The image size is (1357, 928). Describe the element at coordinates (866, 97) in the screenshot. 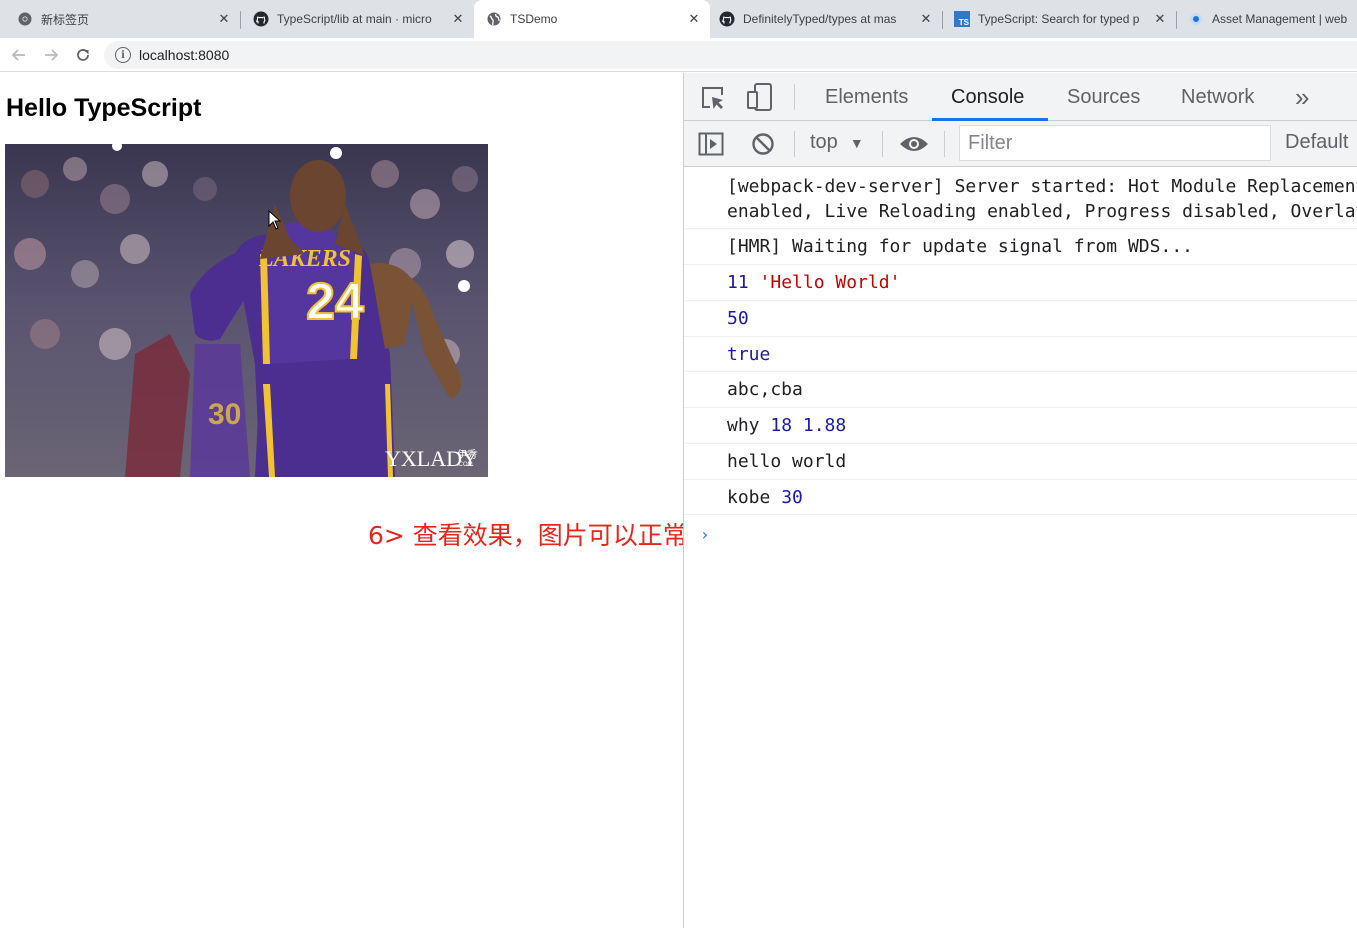

I see `tab-elements: Elements` at that location.